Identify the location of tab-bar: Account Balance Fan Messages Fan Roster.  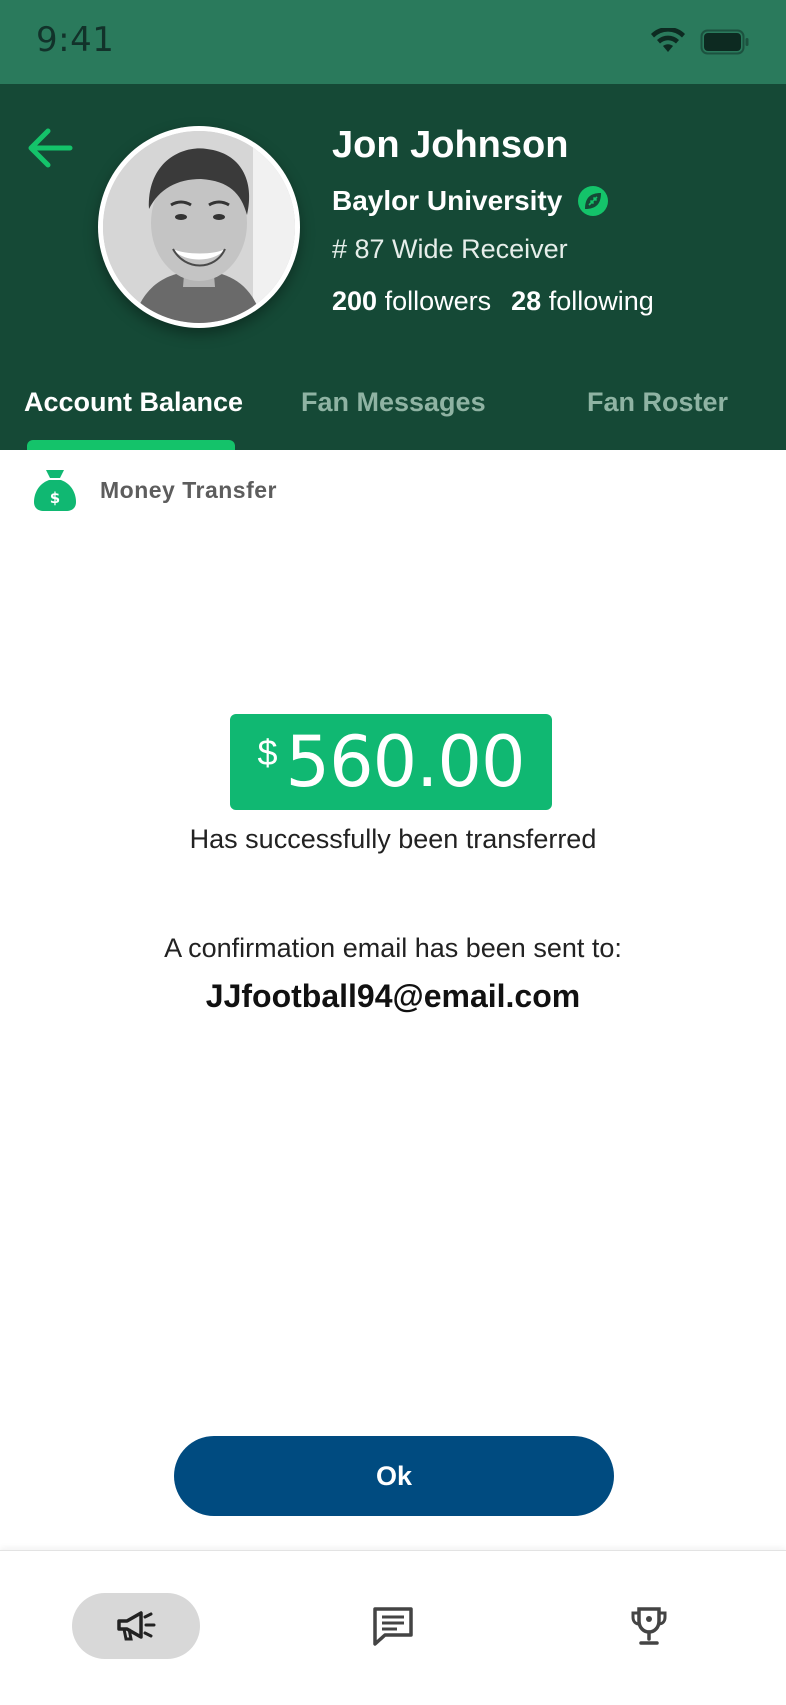
(393, 412).